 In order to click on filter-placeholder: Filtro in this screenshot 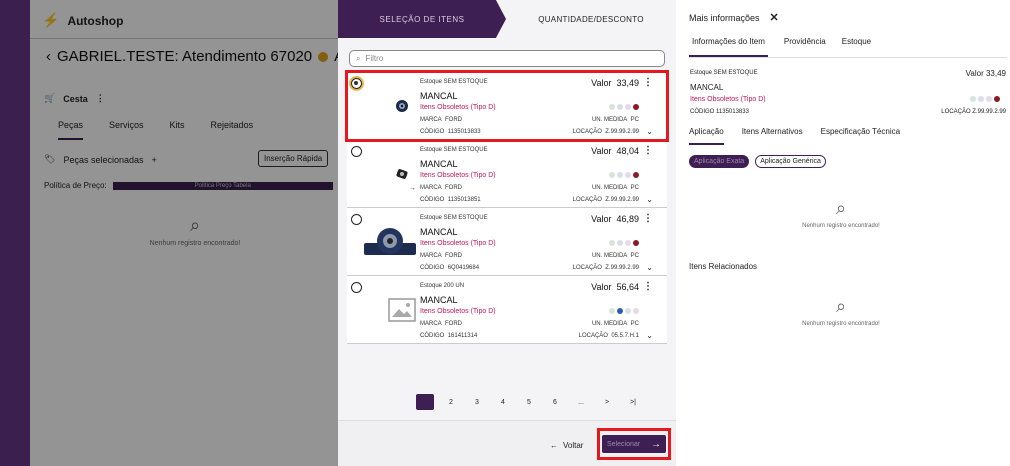, I will do `click(374, 58)`.